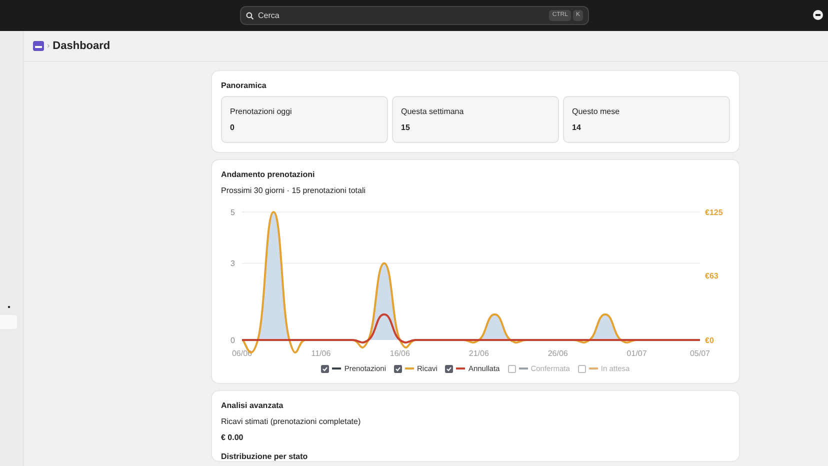 The width and height of the screenshot is (828, 466). Describe the element at coordinates (402, 16) in the screenshot. I see `search-field: Cerca` at that location.